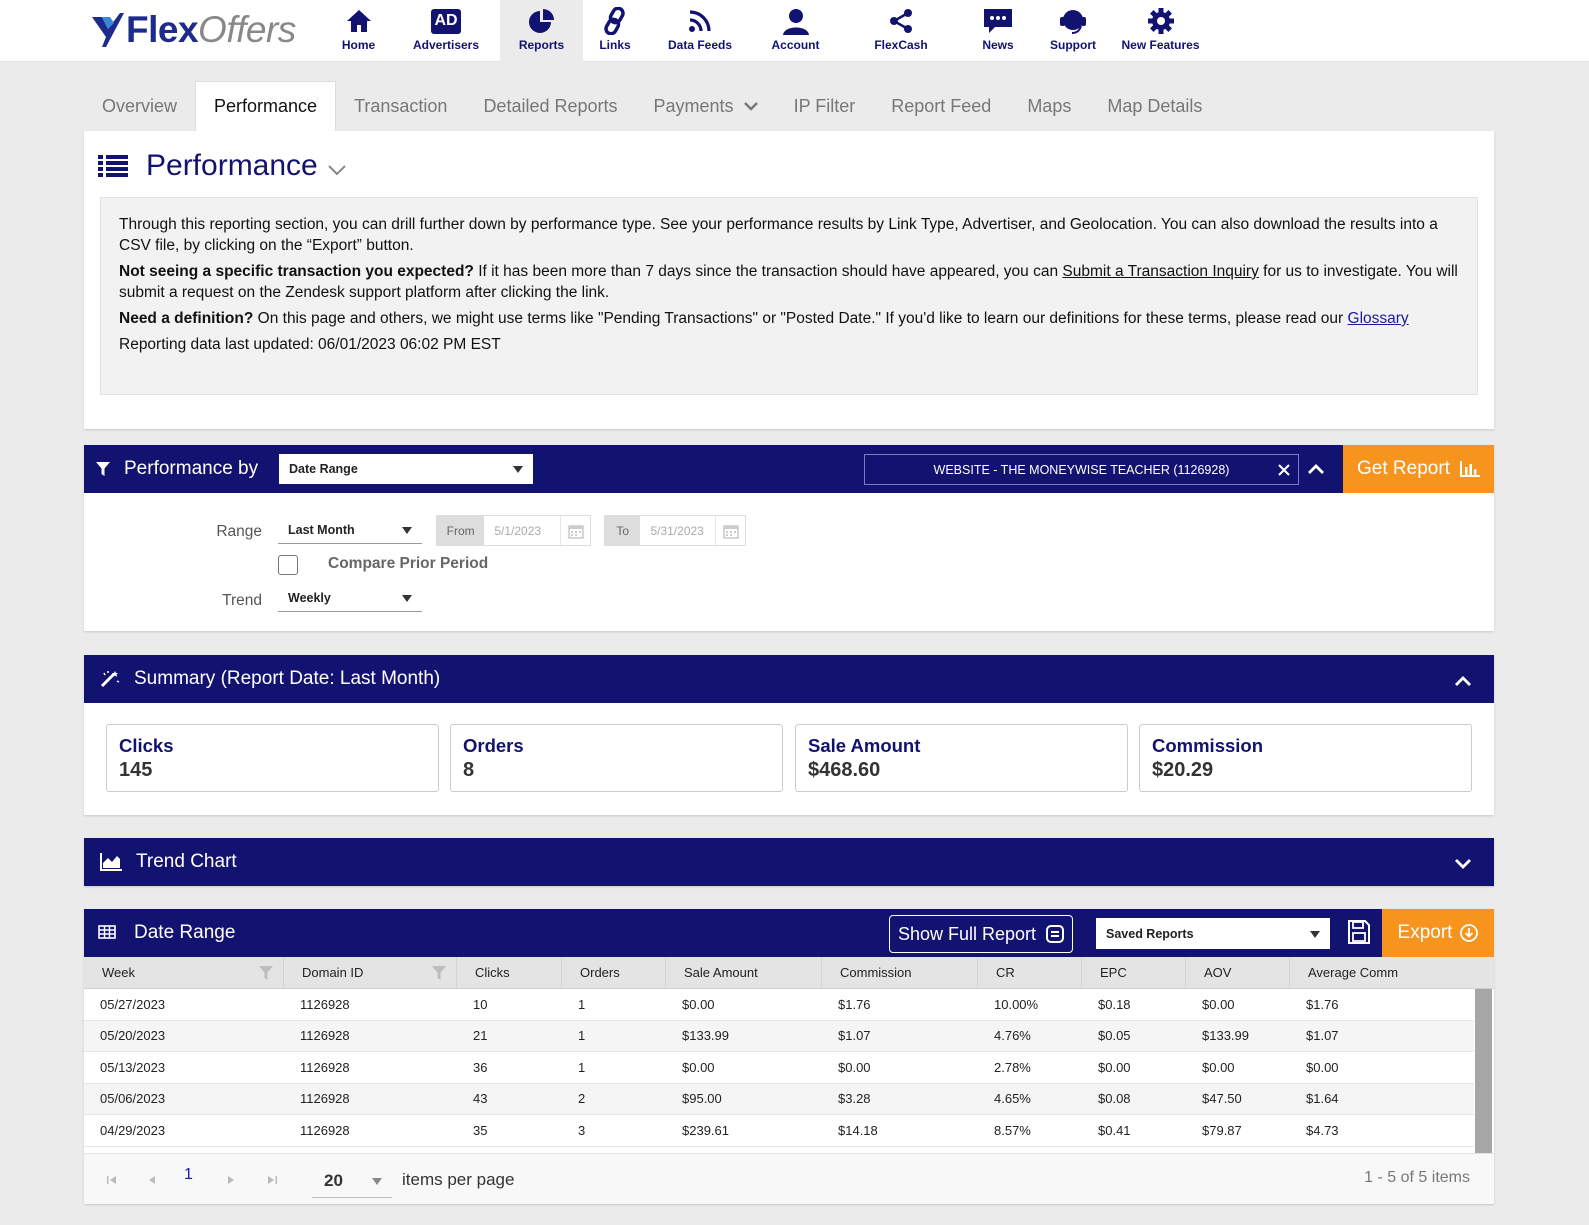 The image size is (1589, 1225). What do you see at coordinates (146, 745) in the screenshot?
I see `summary-card-label: Clicks` at bounding box center [146, 745].